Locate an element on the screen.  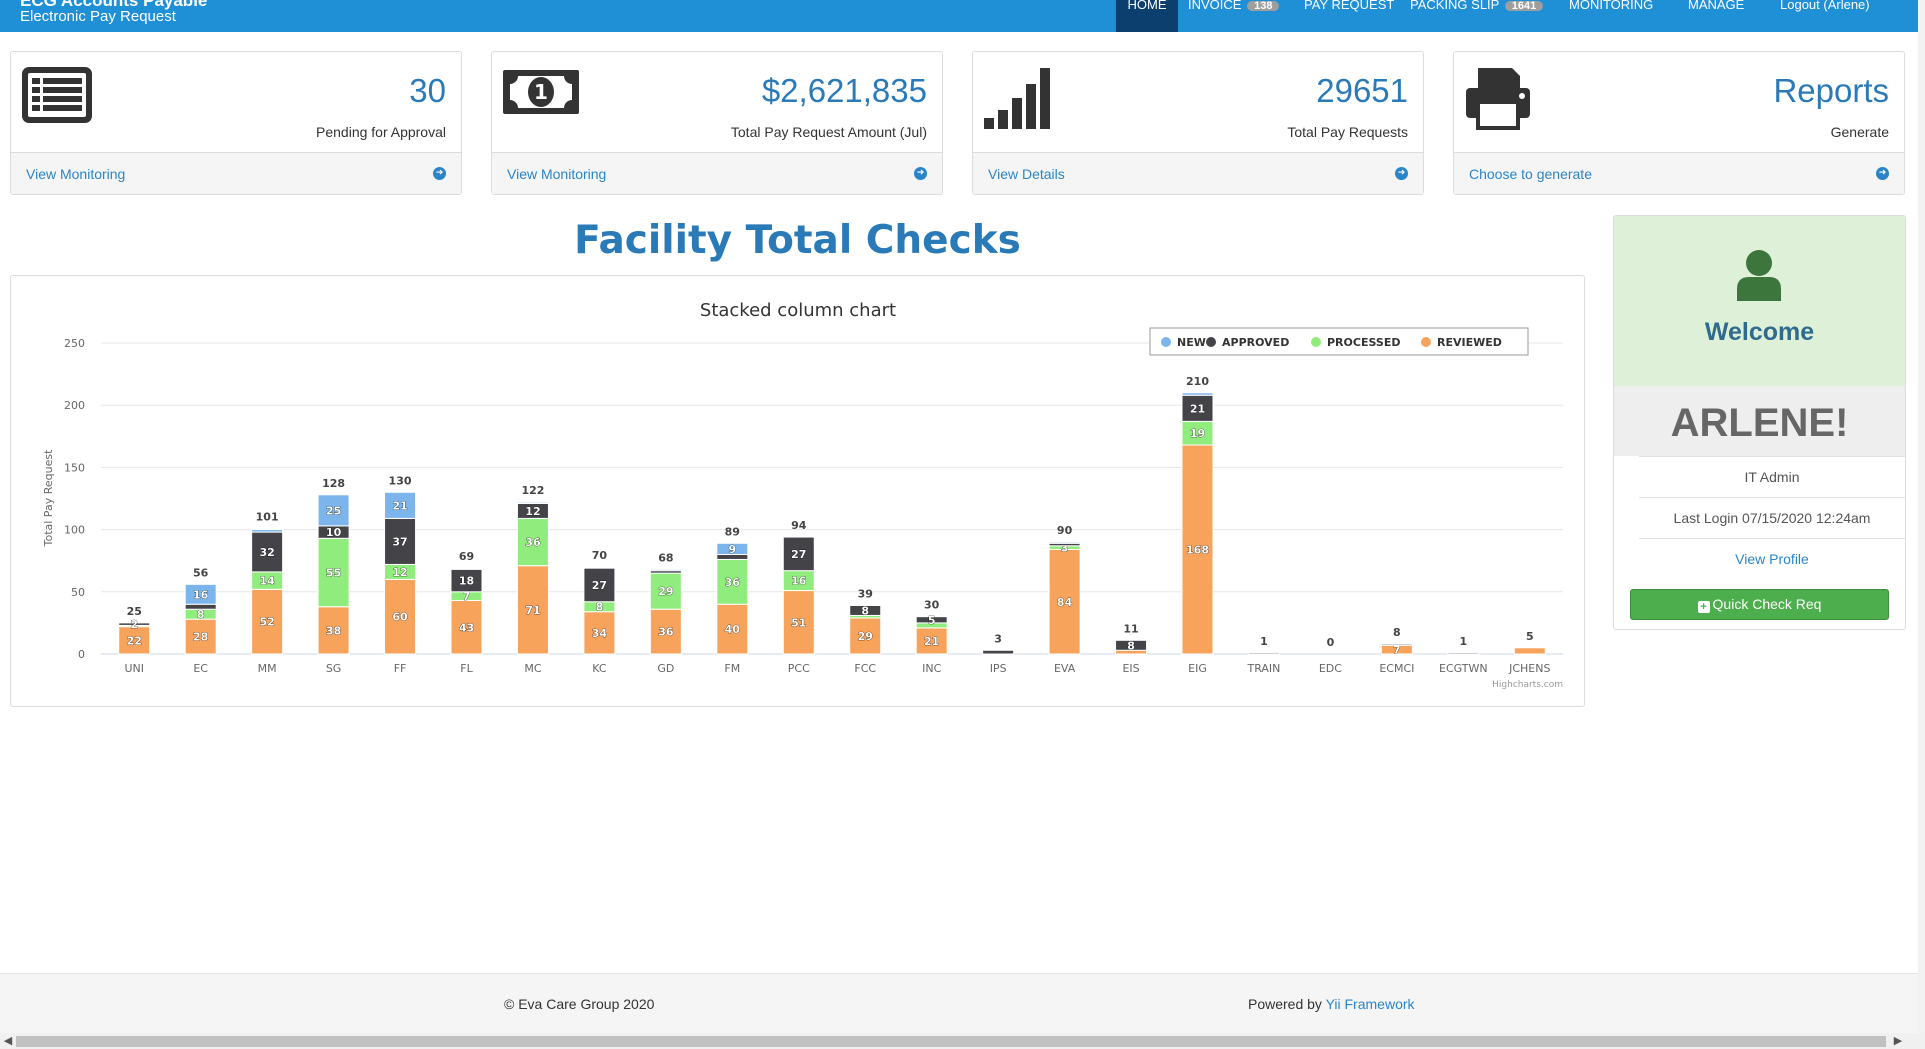
bar-data-label: 16 is located at coordinates (799, 581).